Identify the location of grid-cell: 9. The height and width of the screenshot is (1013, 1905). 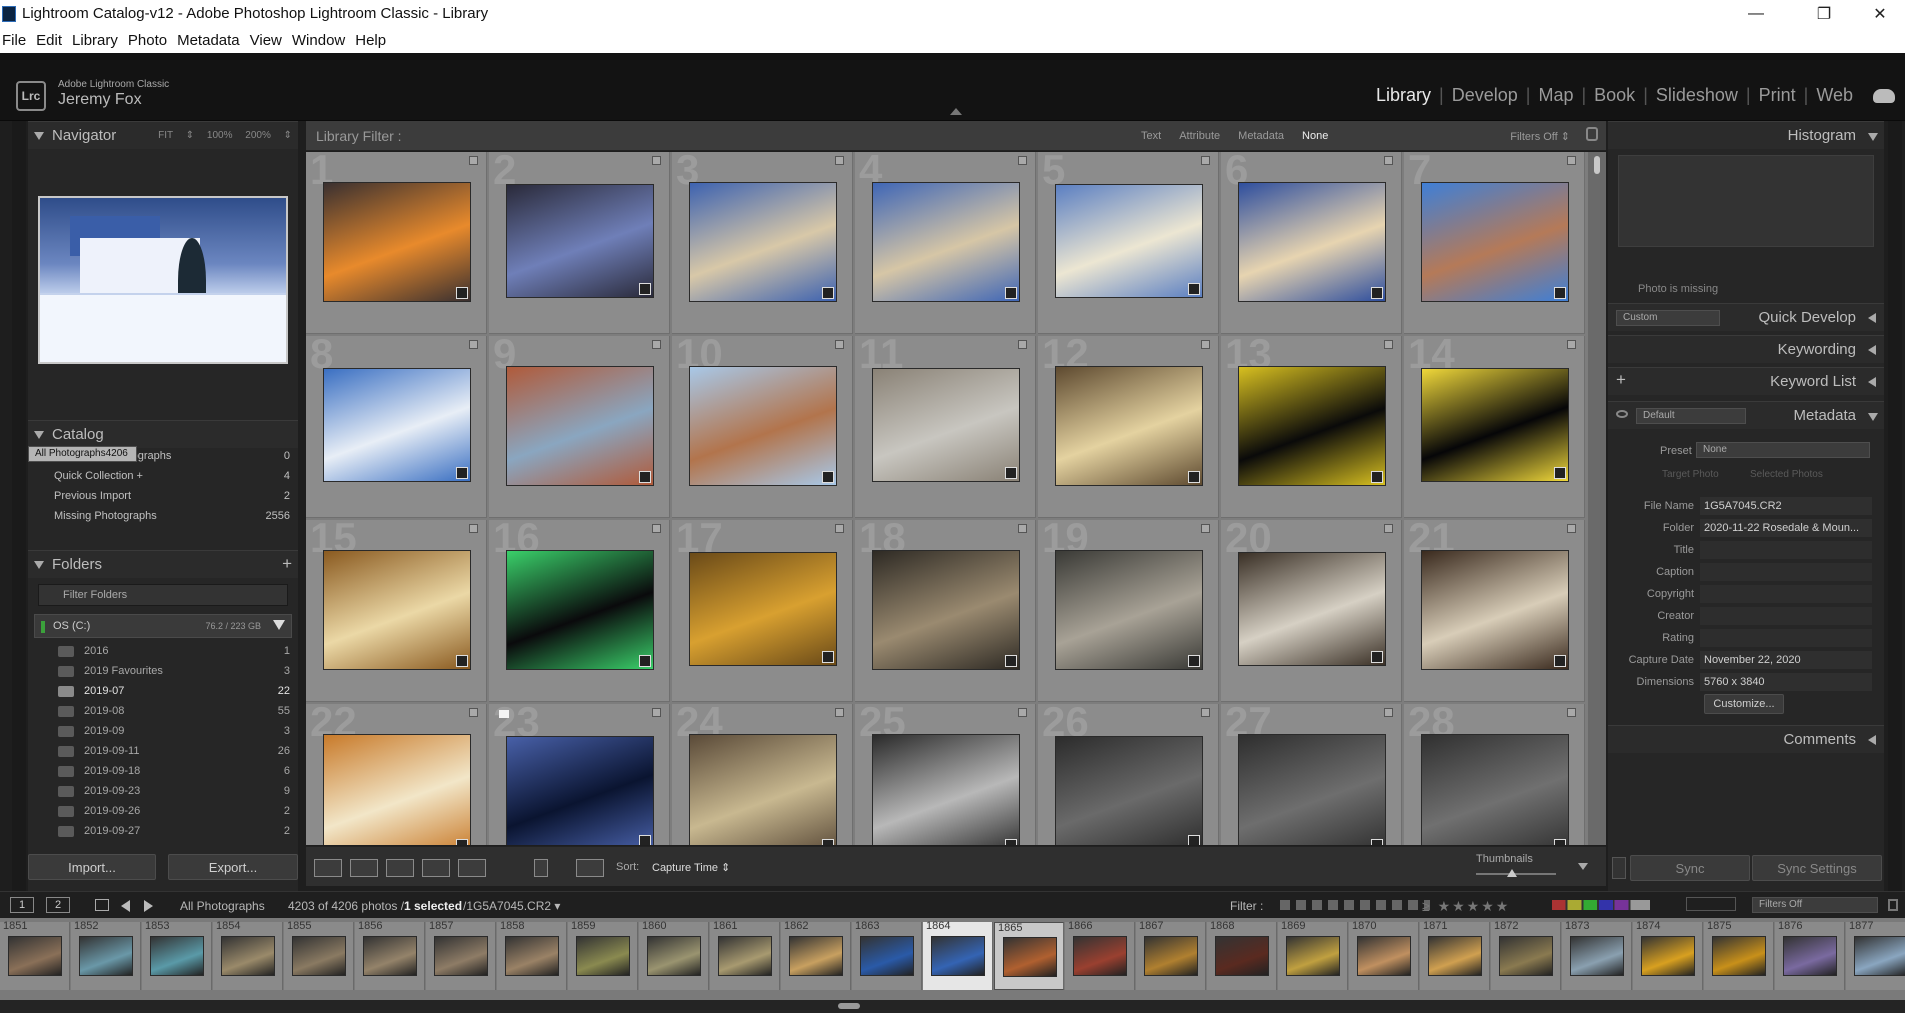
(579, 427).